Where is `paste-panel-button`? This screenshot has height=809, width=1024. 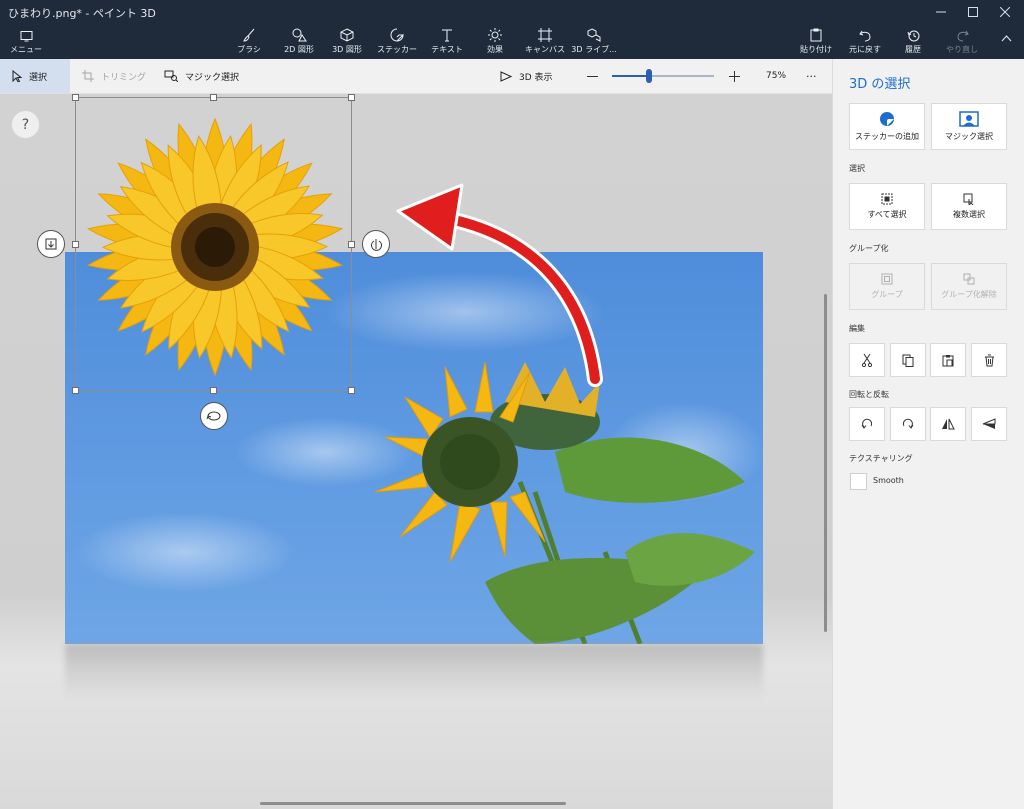
paste-panel-button is located at coordinates (948, 360).